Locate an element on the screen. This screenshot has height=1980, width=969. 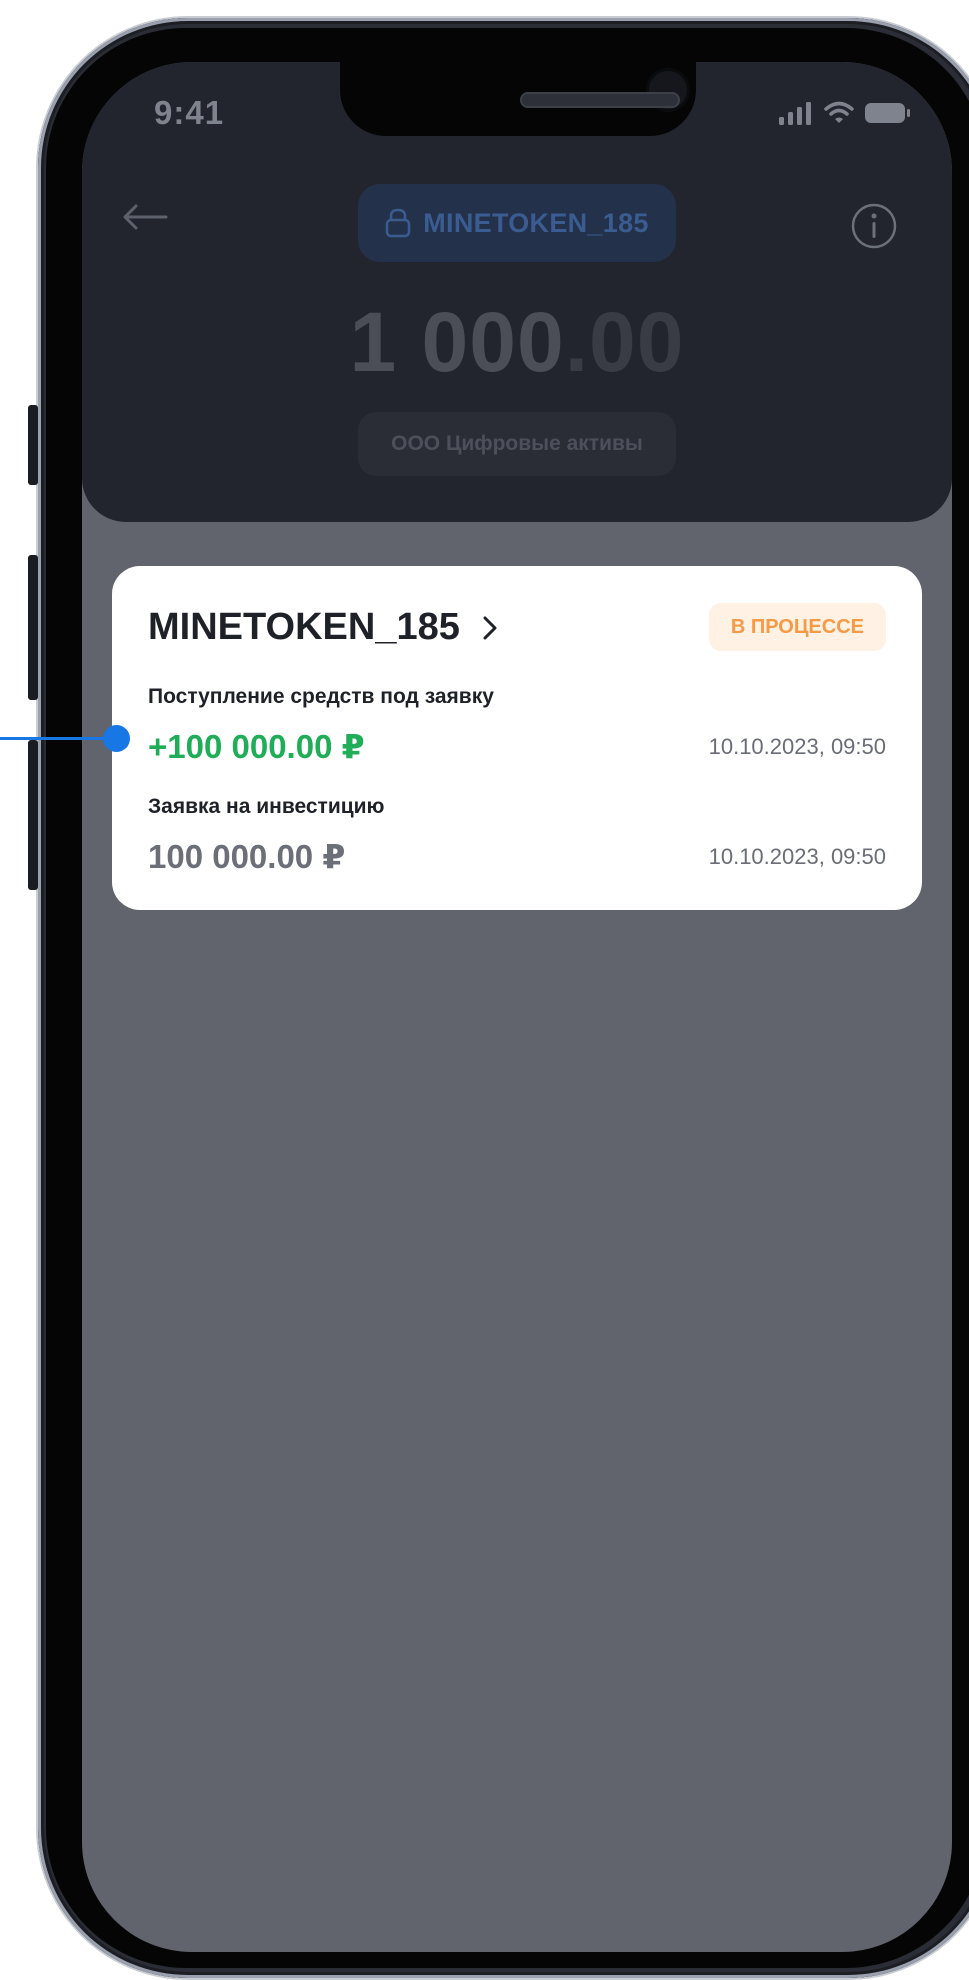
company-chip: ООО Цифровые активы is located at coordinates (517, 444).